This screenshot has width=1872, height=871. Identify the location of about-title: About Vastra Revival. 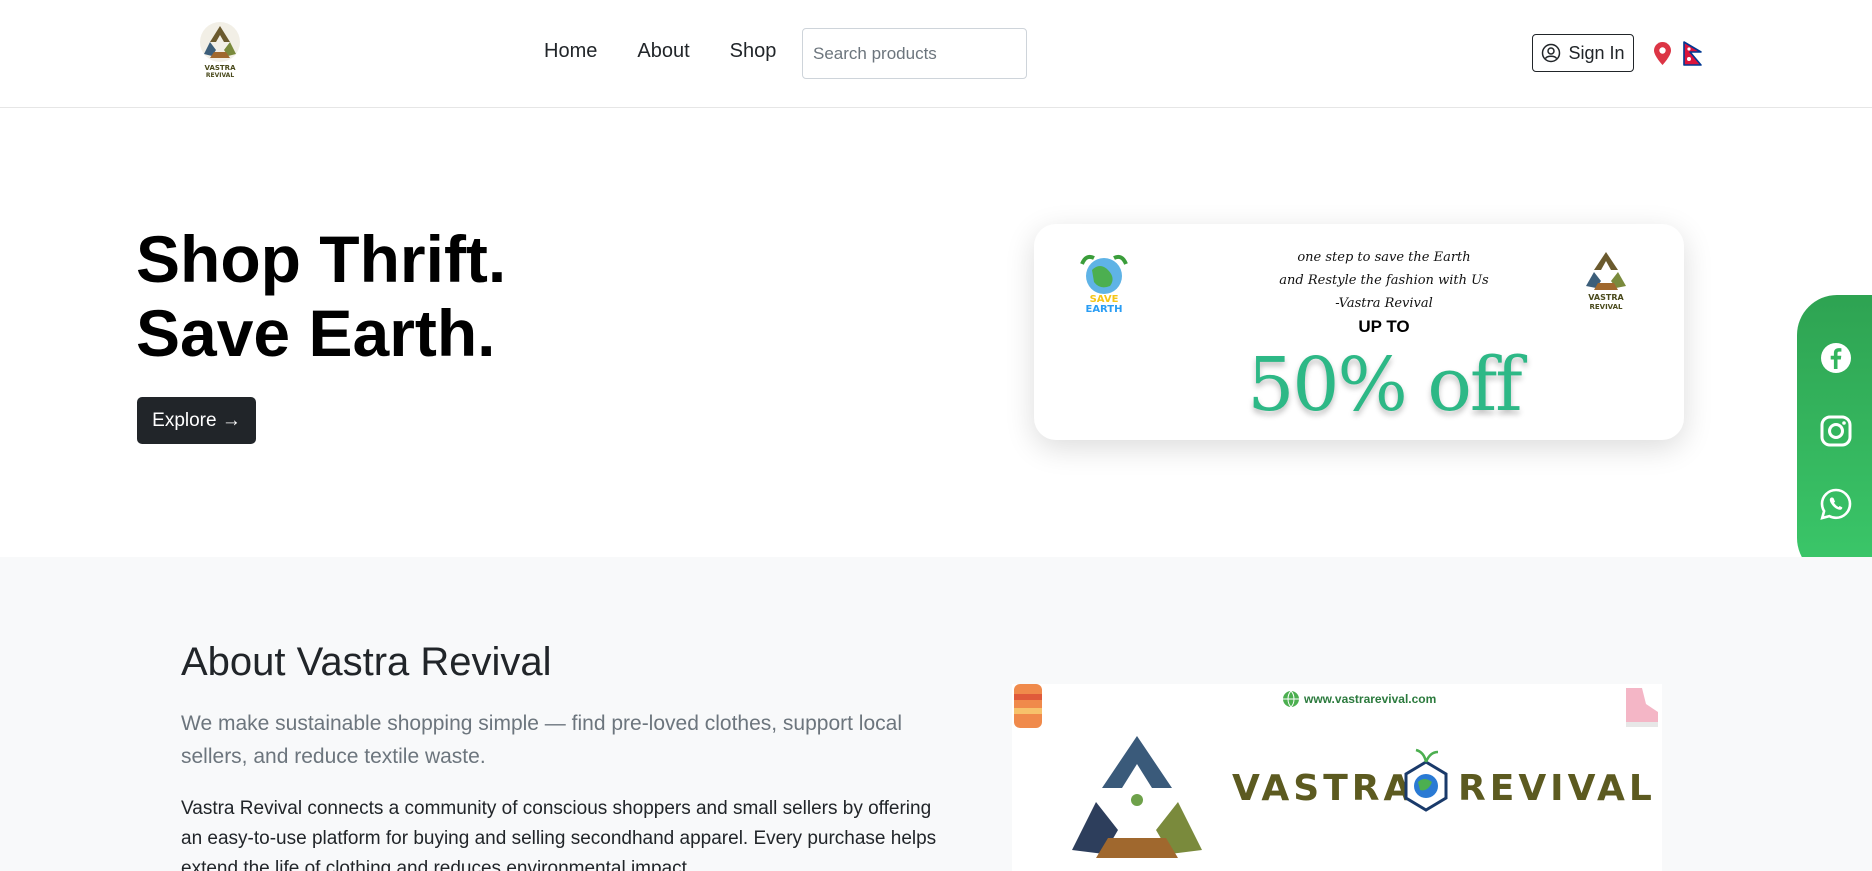
(366, 662).